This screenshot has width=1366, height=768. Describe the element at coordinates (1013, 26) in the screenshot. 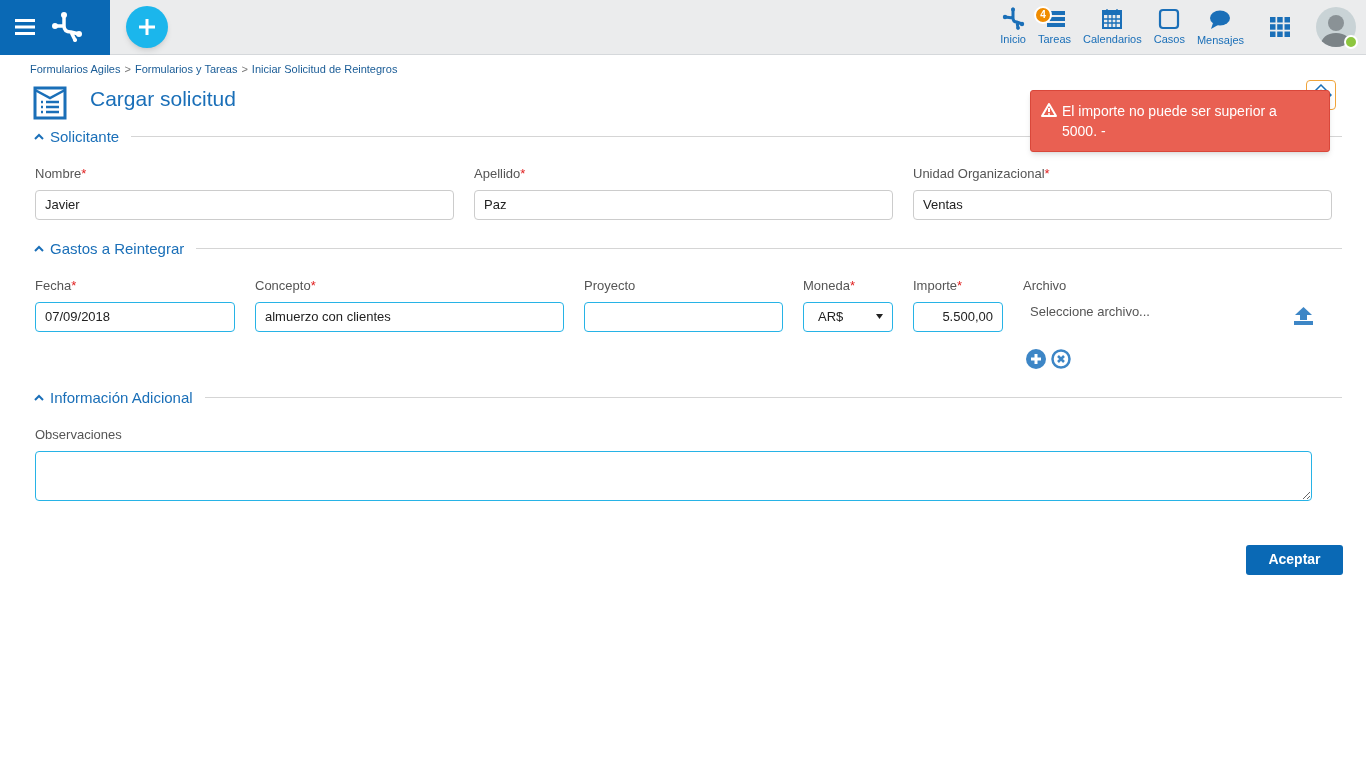

I see `nav-item: Inicio` at that location.